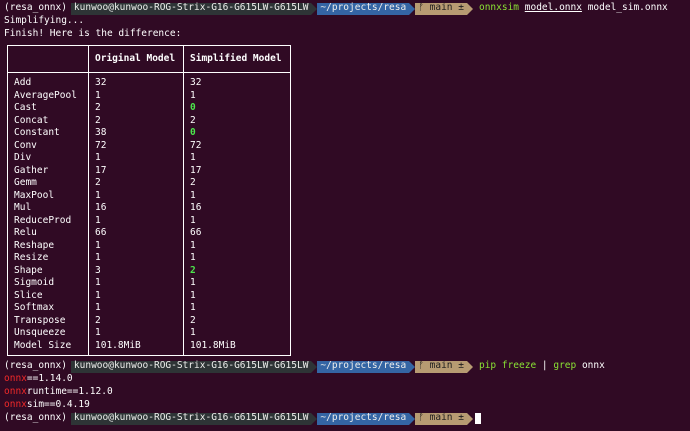 The height and width of the screenshot is (431, 690). I want to click on grep-match: onnx, so click(15, 392).